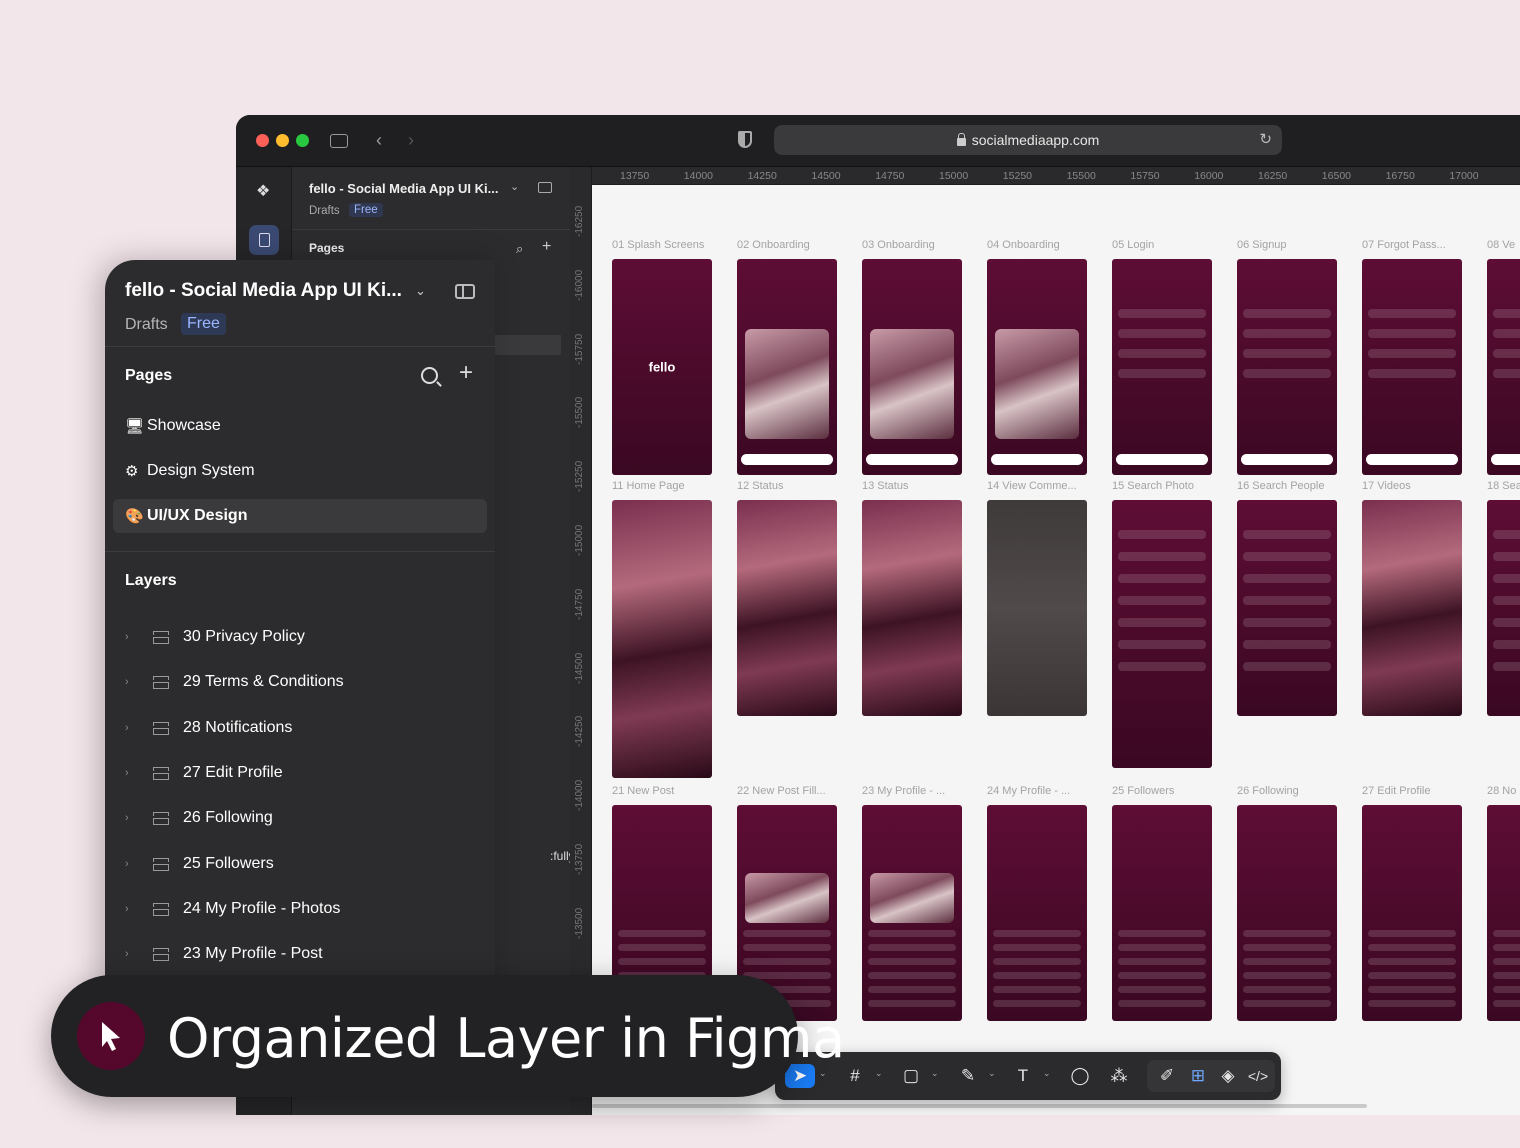 The image size is (1520, 1148). I want to click on rectangle-tool-icon: ▢, so click(911, 1076).